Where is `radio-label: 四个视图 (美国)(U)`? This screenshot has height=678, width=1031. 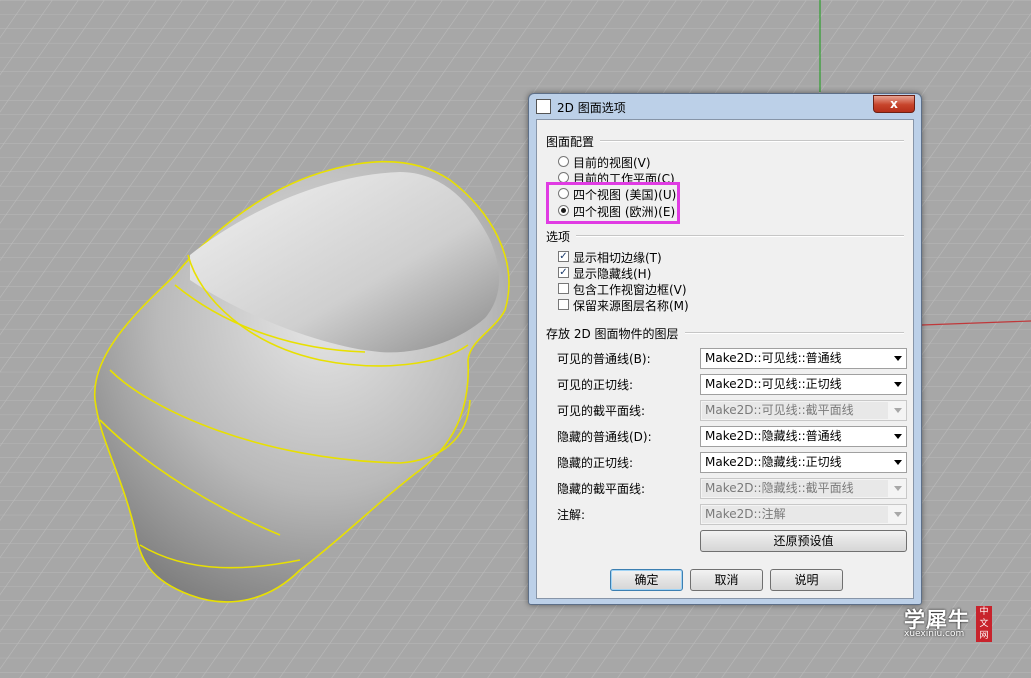 radio-label: 四个视图 (美国)(U) is located at coordinates (625, 195).